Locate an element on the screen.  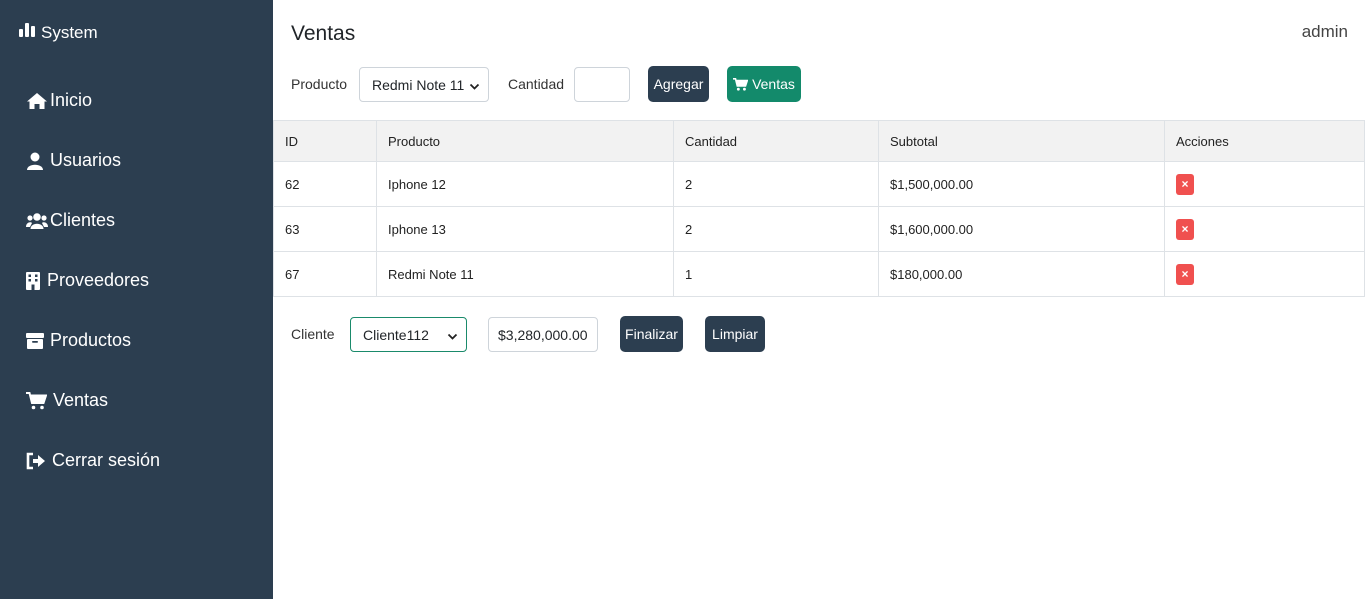
sales-button-label: Ventas is located at coordinates (773, 84).